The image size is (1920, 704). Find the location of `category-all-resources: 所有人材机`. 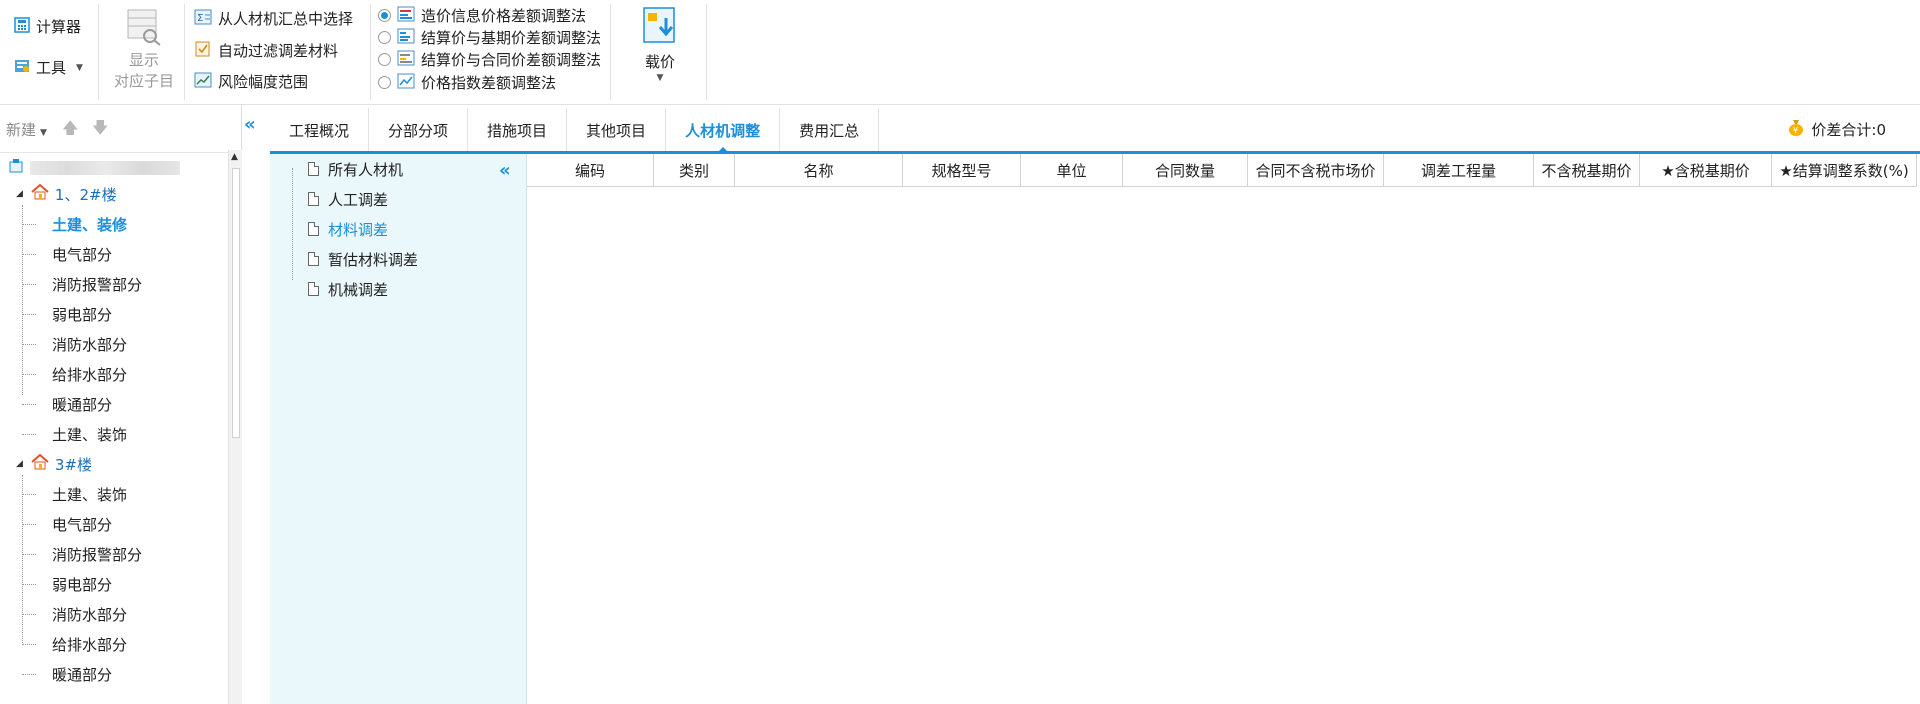

category-all-resources: 所有人材机 is located at coordinates (355, 169).